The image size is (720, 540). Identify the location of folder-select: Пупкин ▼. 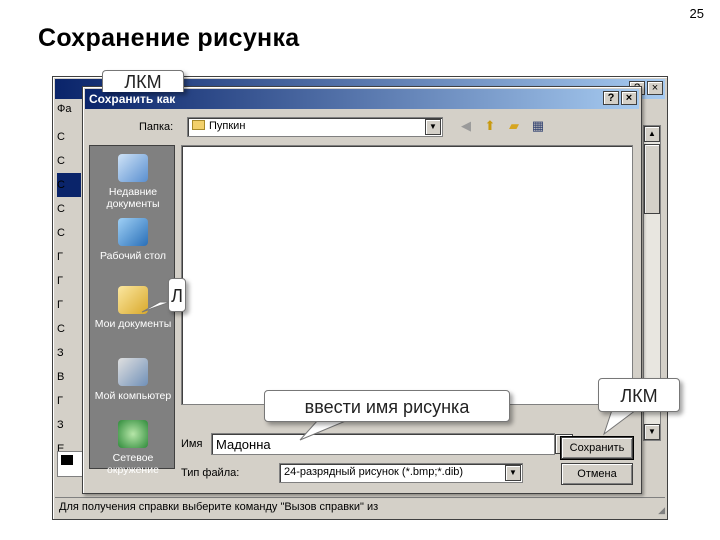
(315, 127).